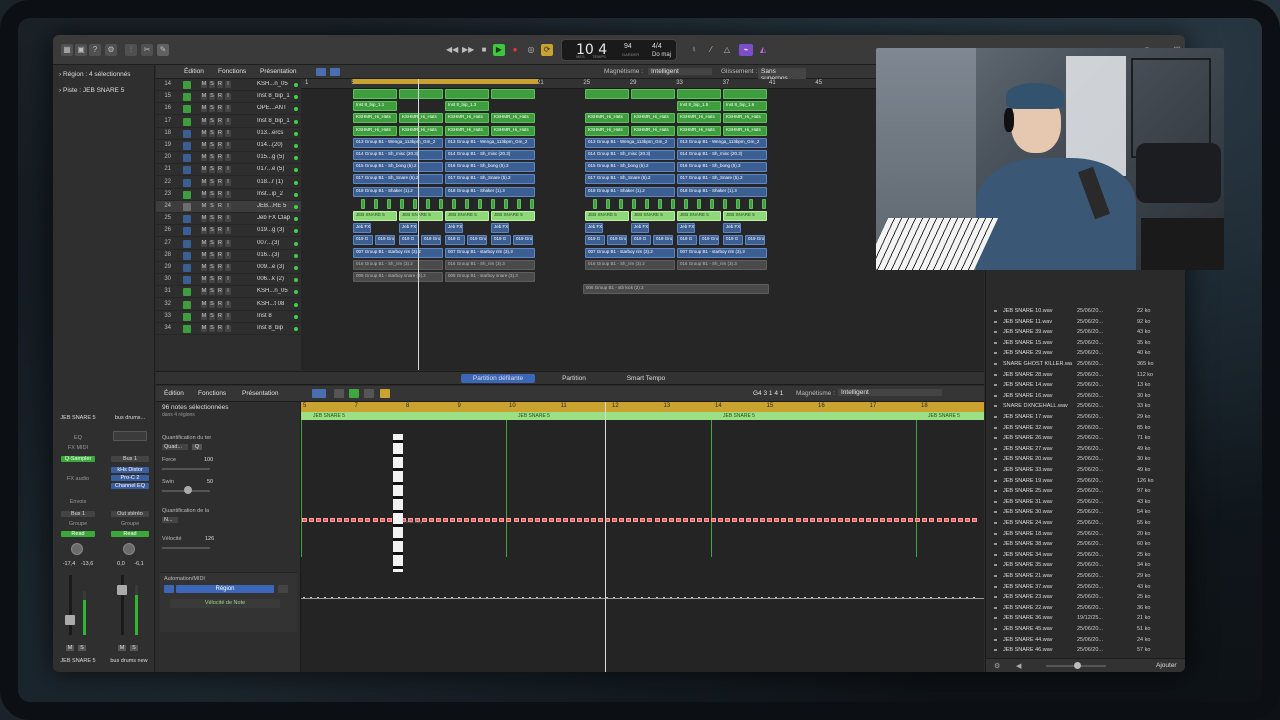 Image resolution: width=1280 pixels, height=720 pixels. Describe the element at coordinates (122, 648) in the screenshot. I see `strip2-mute-button: M` at that location.